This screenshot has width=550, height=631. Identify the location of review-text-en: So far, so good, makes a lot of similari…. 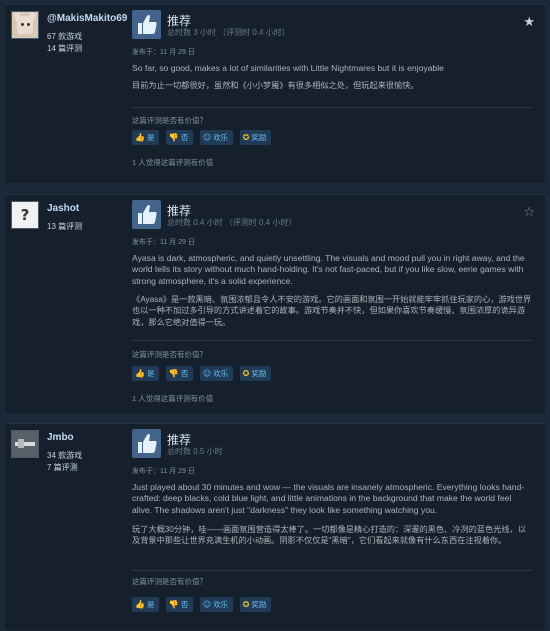
(288, 68).